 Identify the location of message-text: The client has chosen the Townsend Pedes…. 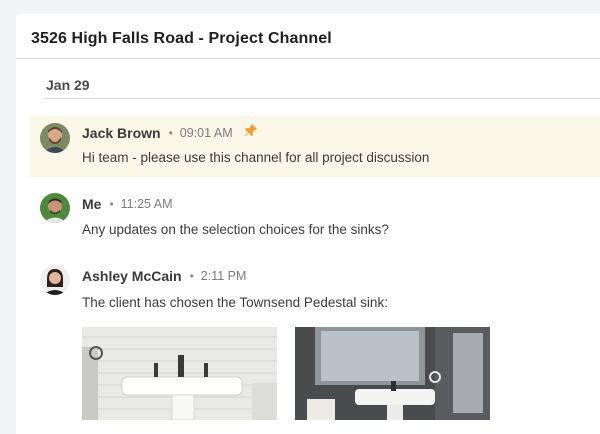
(235, 302).